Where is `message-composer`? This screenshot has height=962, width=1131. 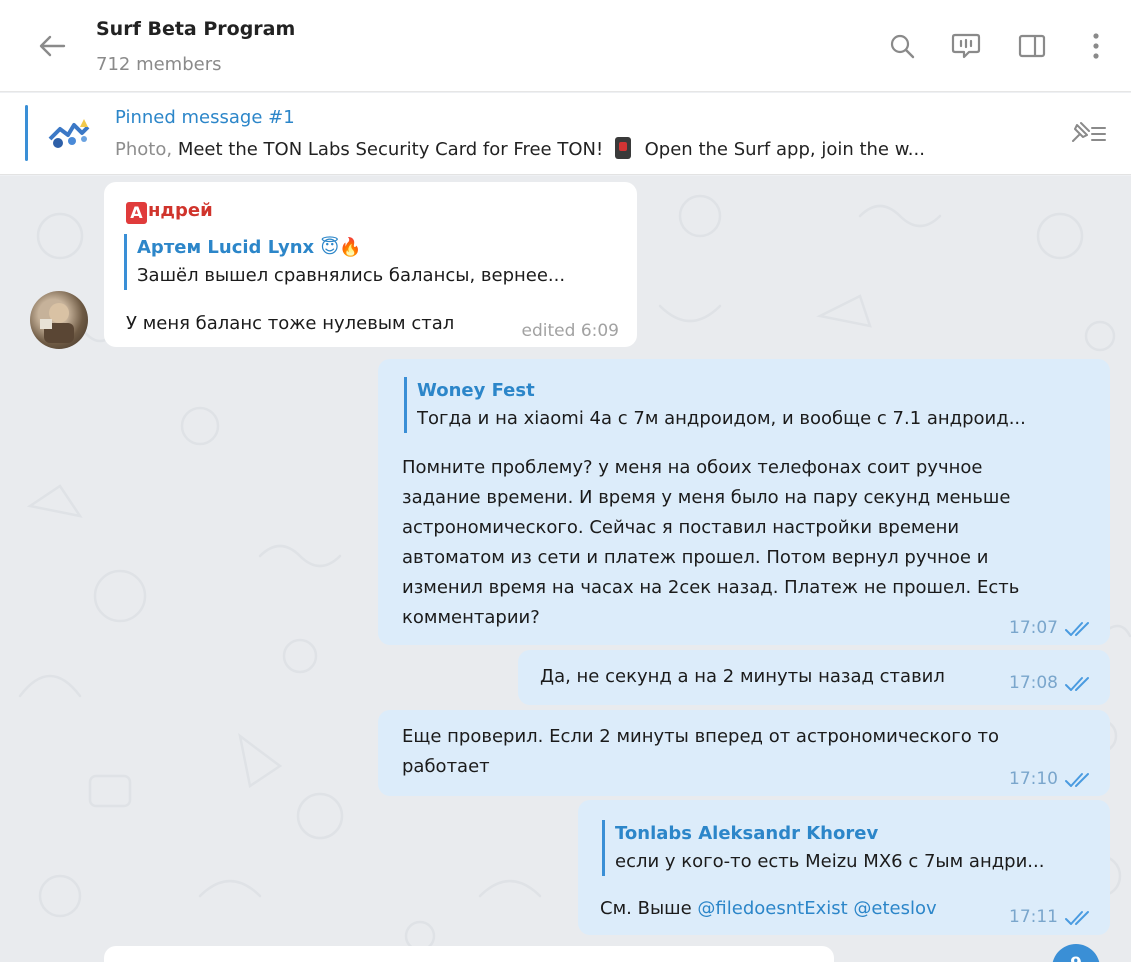
message-composer is located at coordinates (469, 954).